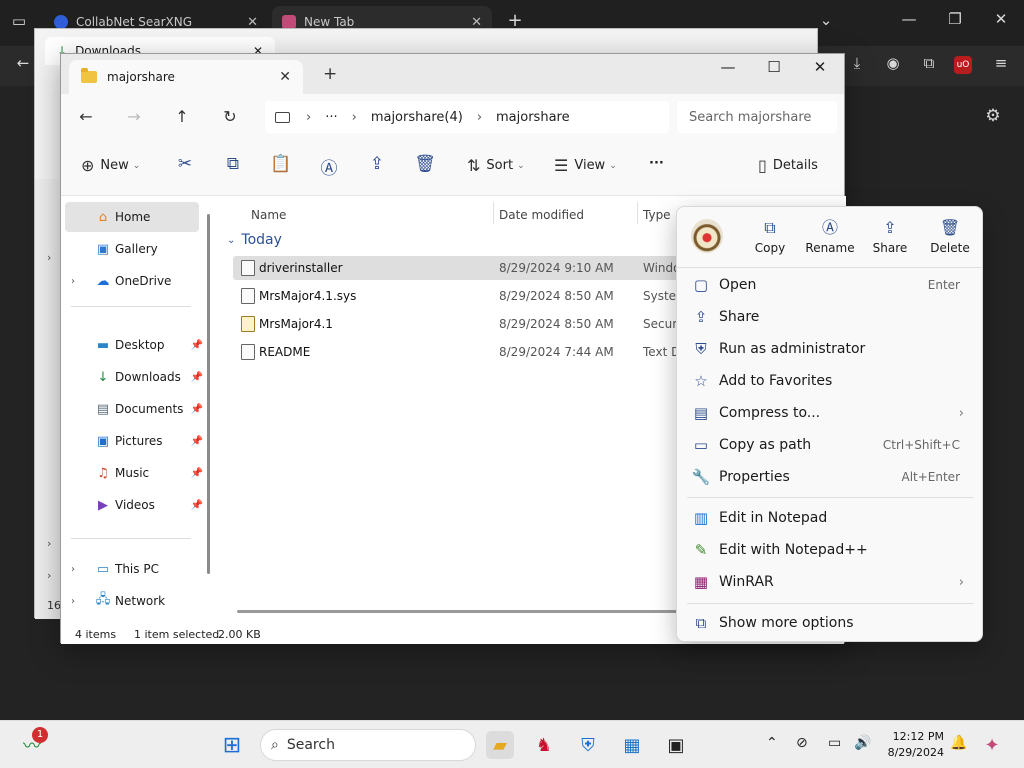 The width and height of the screenshot is (1024, 768). What do you see at coordinates (281, 164) in the screenshot?
I see `paste-icon: 📋` at bounding box center [281, 164].